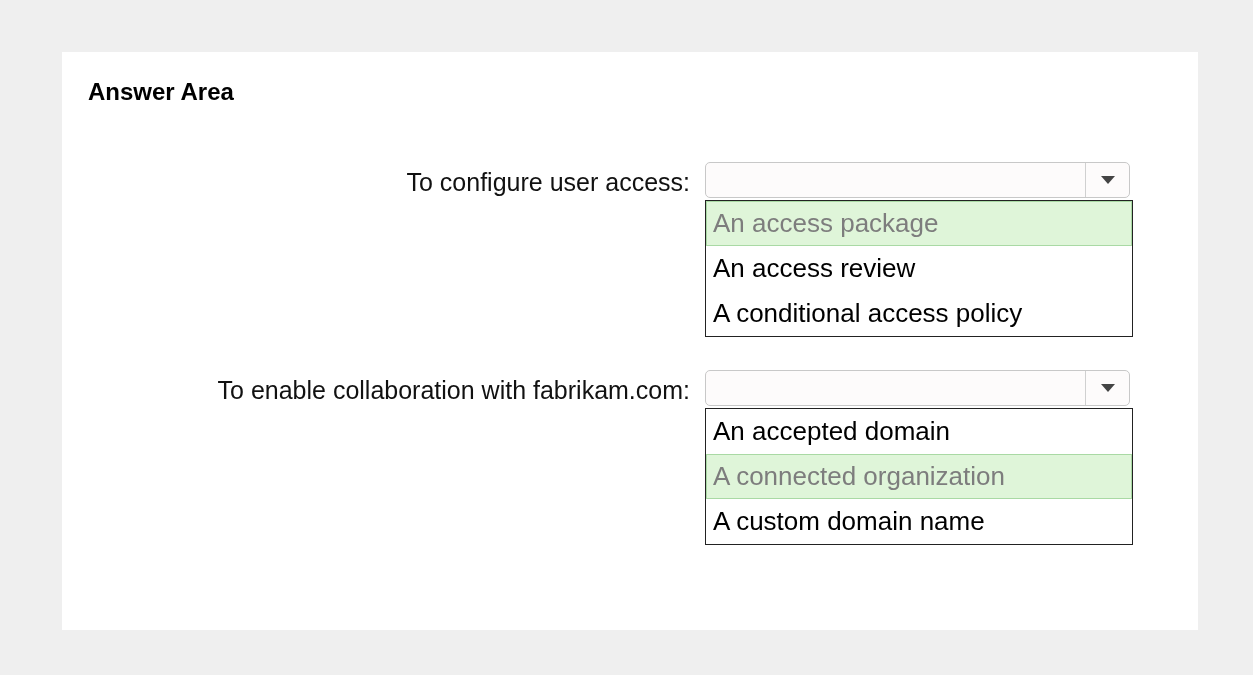  What do you see at coordinates (919, 223) in the screenshot?
I see `dropdown-option: An access package` at bounding box center [919, 223].